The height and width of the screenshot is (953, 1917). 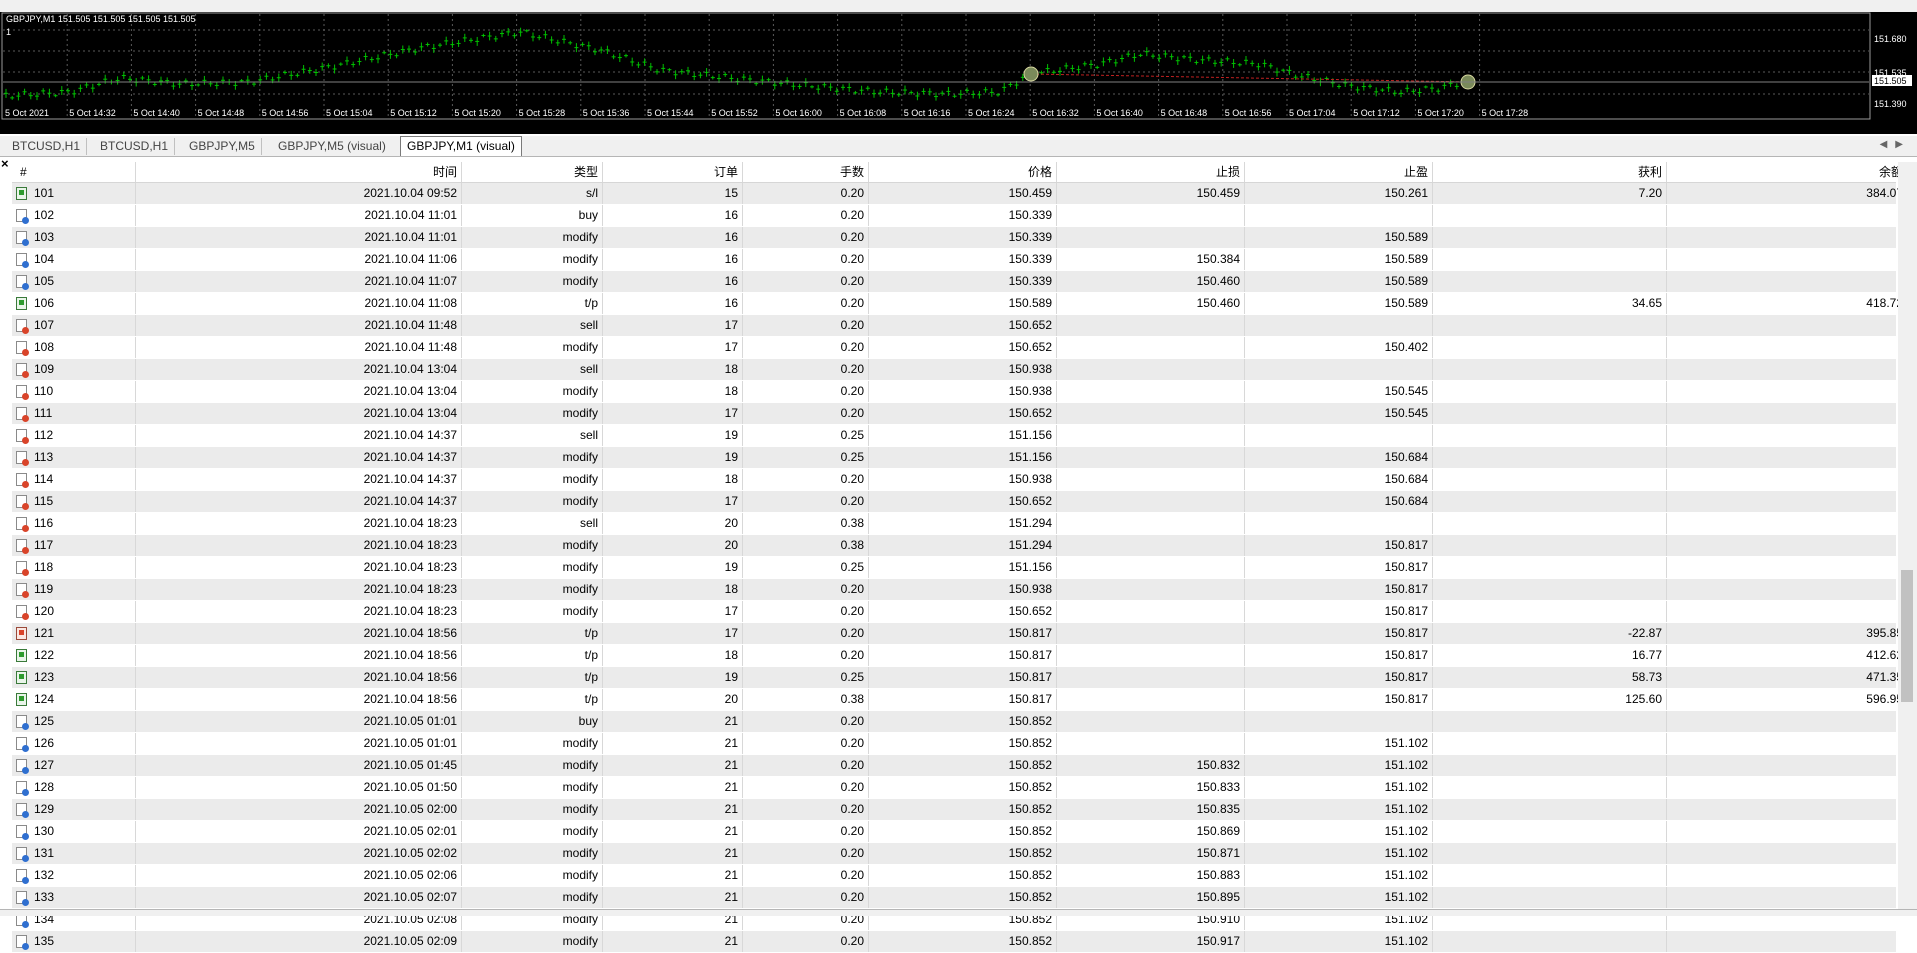 What do you see at coordinates (332, 146) in the screenshot?
I see `tab-gbpjpy-m5-visual: GBPJPY,M5 (visual)` at bounding box center [332, 146].